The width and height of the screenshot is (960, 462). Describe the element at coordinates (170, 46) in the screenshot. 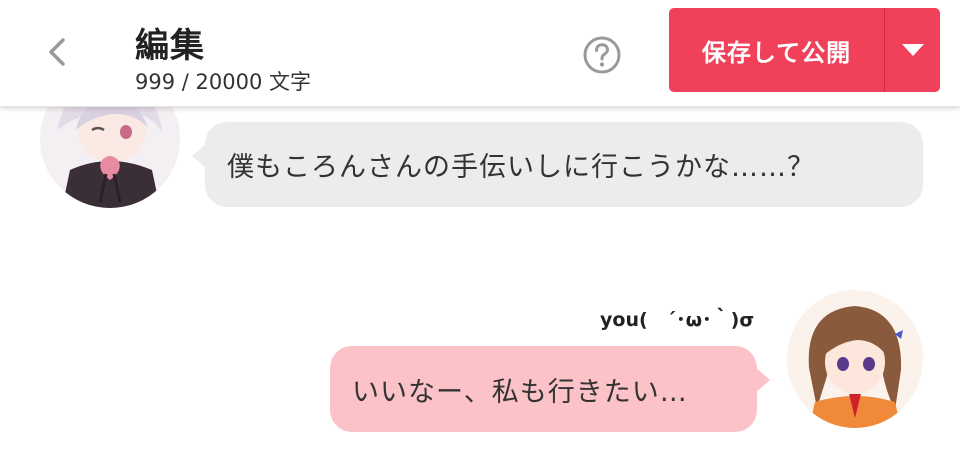

I see `page-title: 編集` at that location.